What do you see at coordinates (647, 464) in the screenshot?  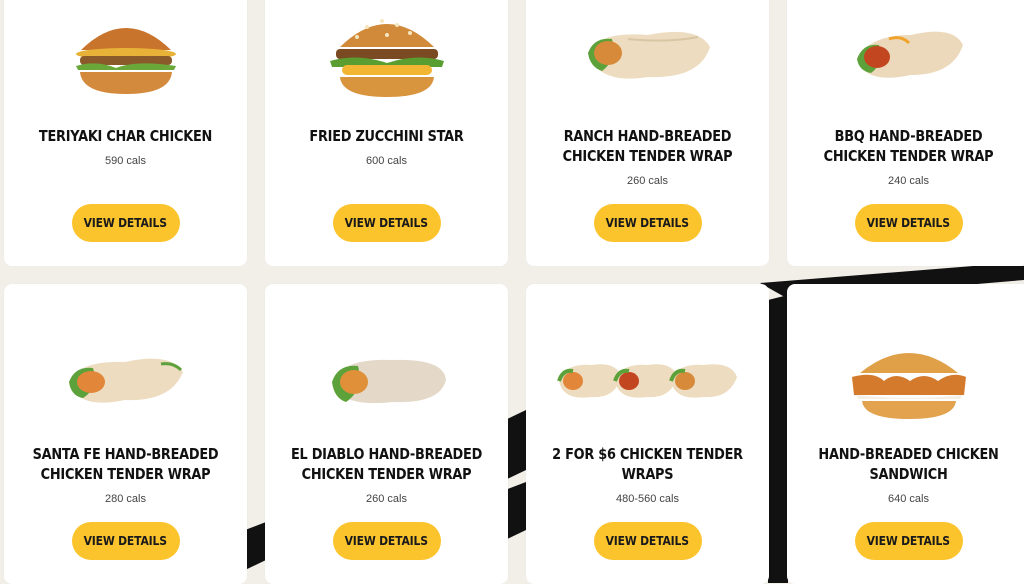 I see `item-name: 2 FOR $6 CHICKEN TENDER WRAPS` at bounding box center [647, 464].